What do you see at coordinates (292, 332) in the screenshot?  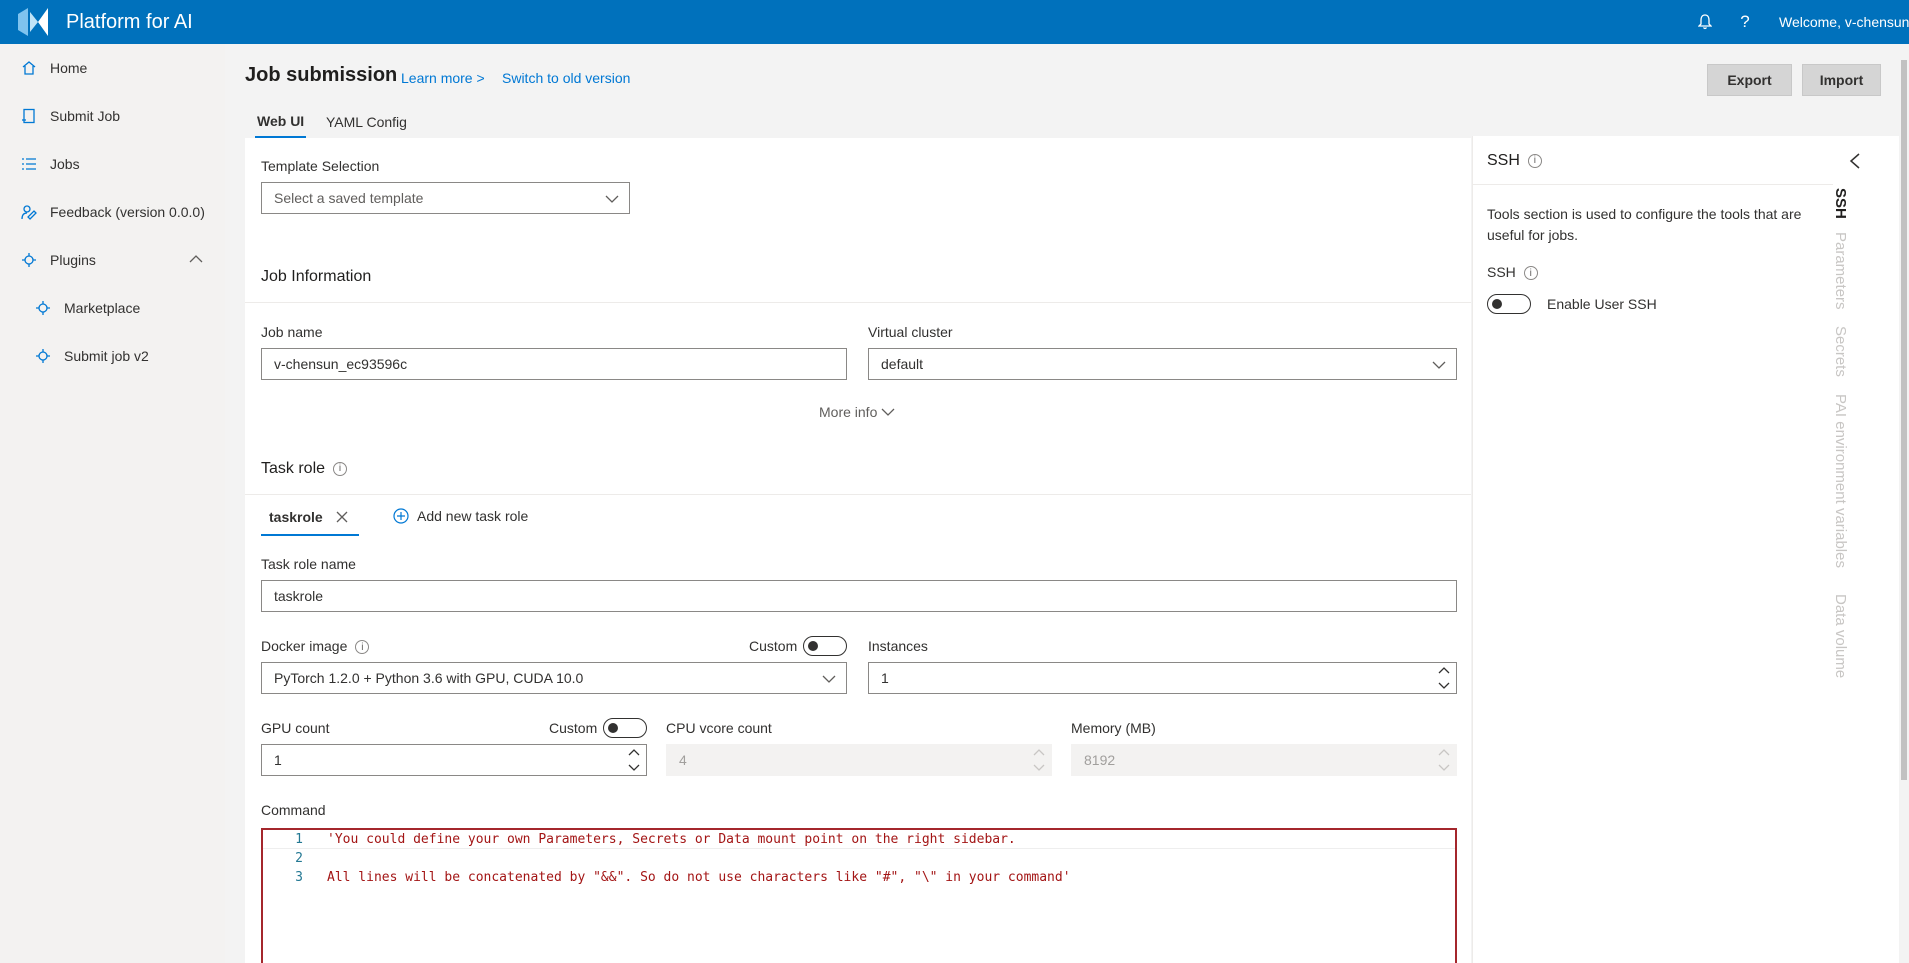 I see `job-name-label: Job name` at bounding box center [292, 332].